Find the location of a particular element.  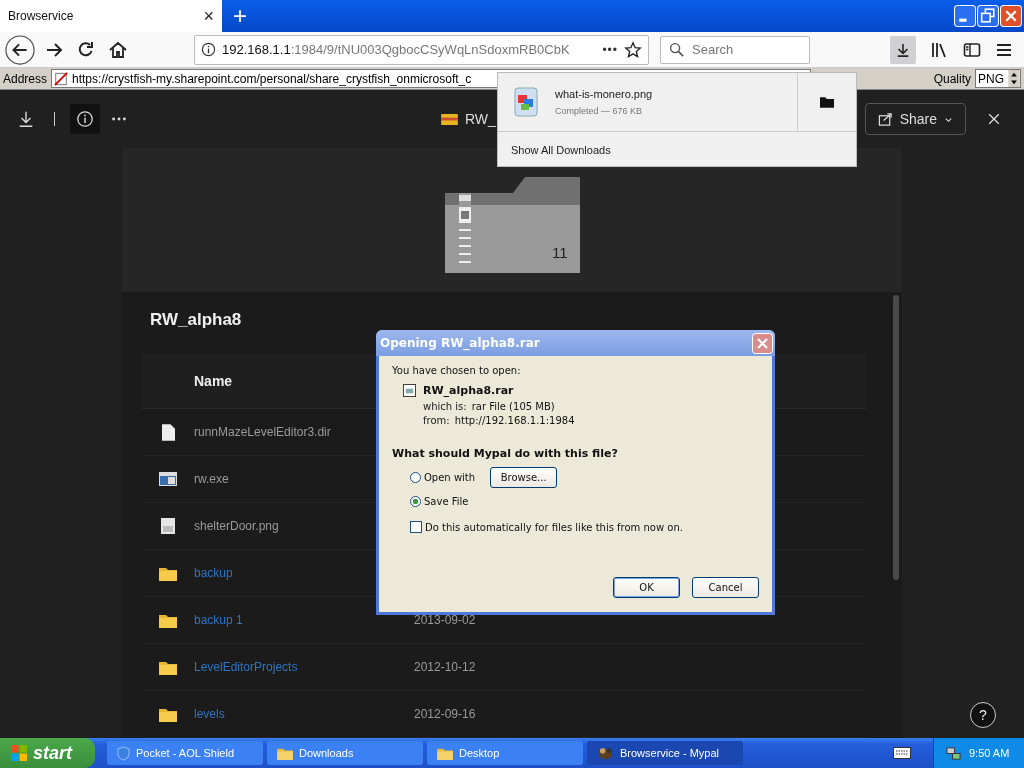

page-actions-button: ••• is located at coordinates (610, 49).